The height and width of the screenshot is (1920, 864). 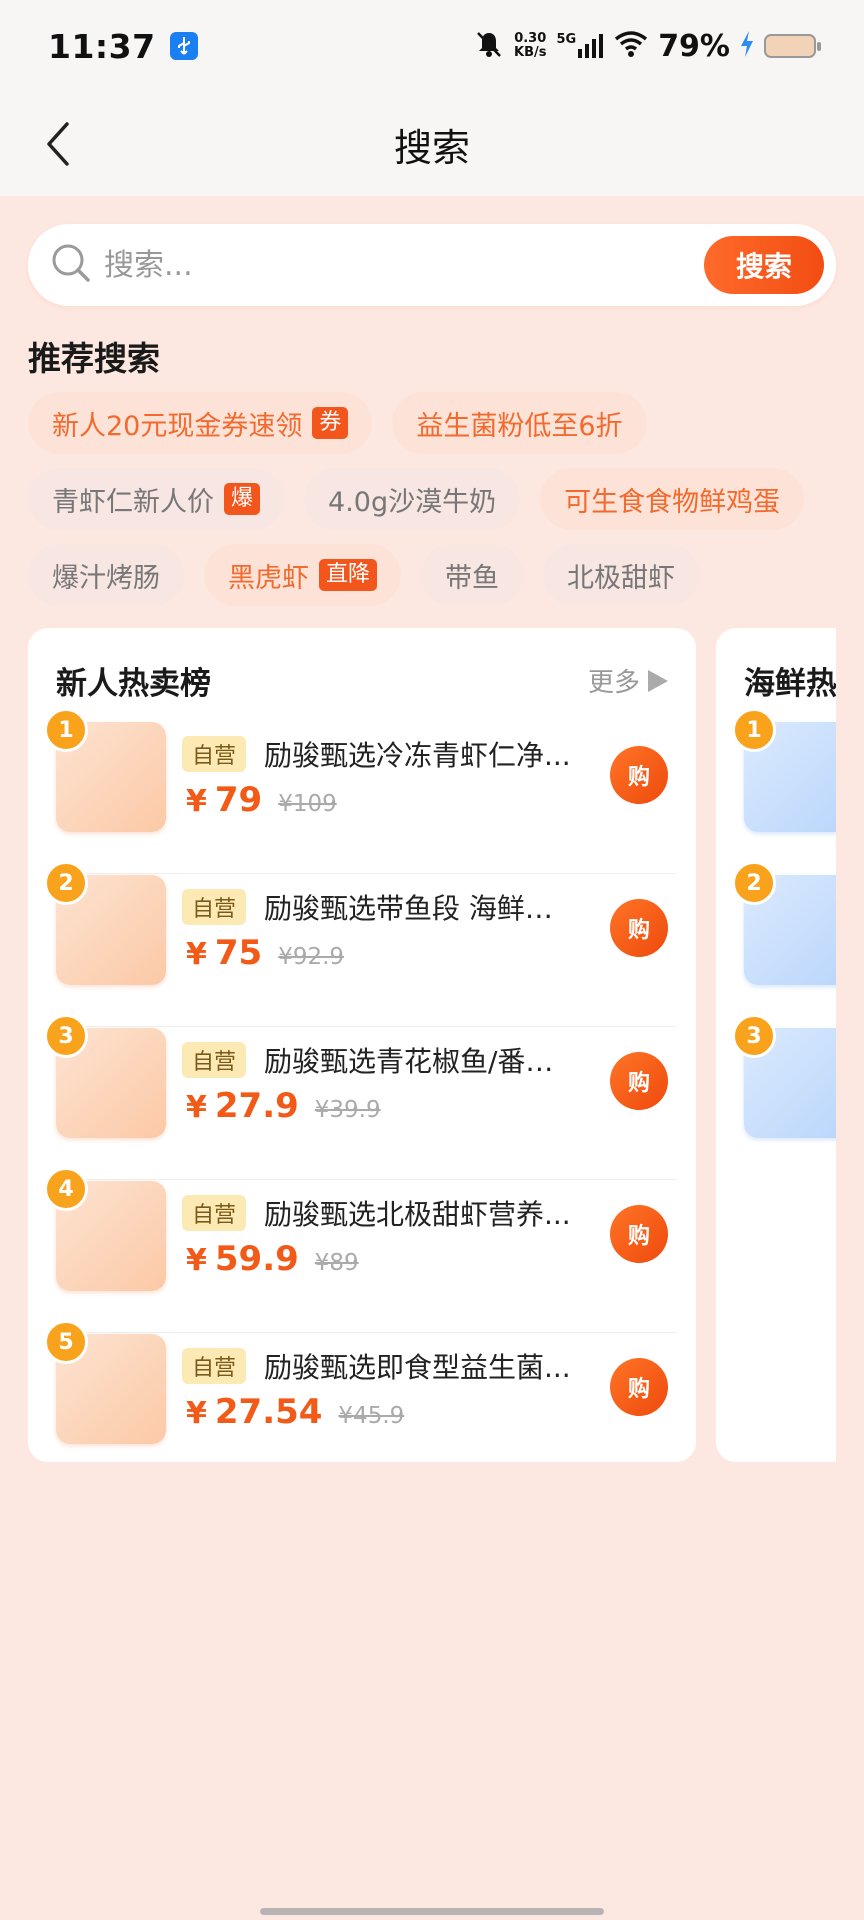 I want to click on usb-icon, so click(x=183, y=46).